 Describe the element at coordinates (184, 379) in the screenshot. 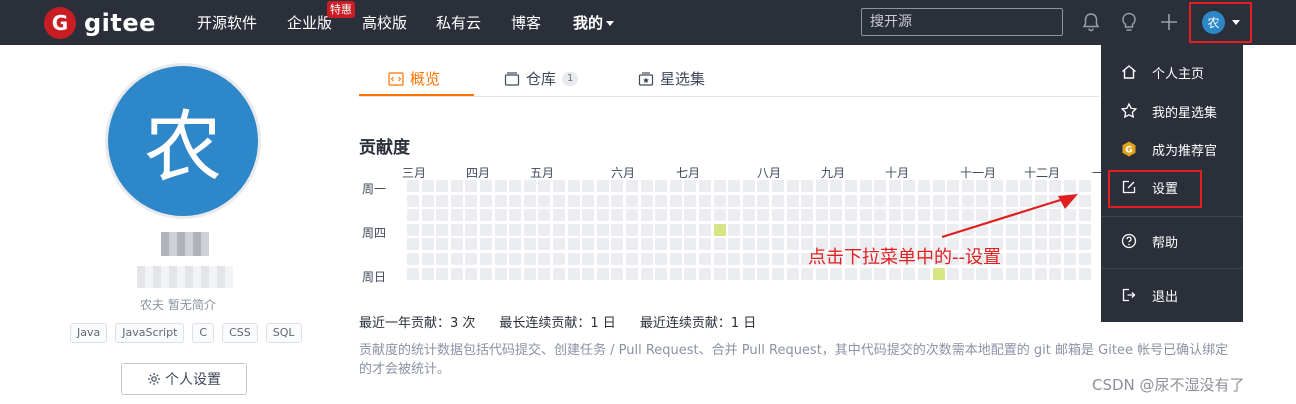

I see `personal-settings-button: 个人设置` at that location.